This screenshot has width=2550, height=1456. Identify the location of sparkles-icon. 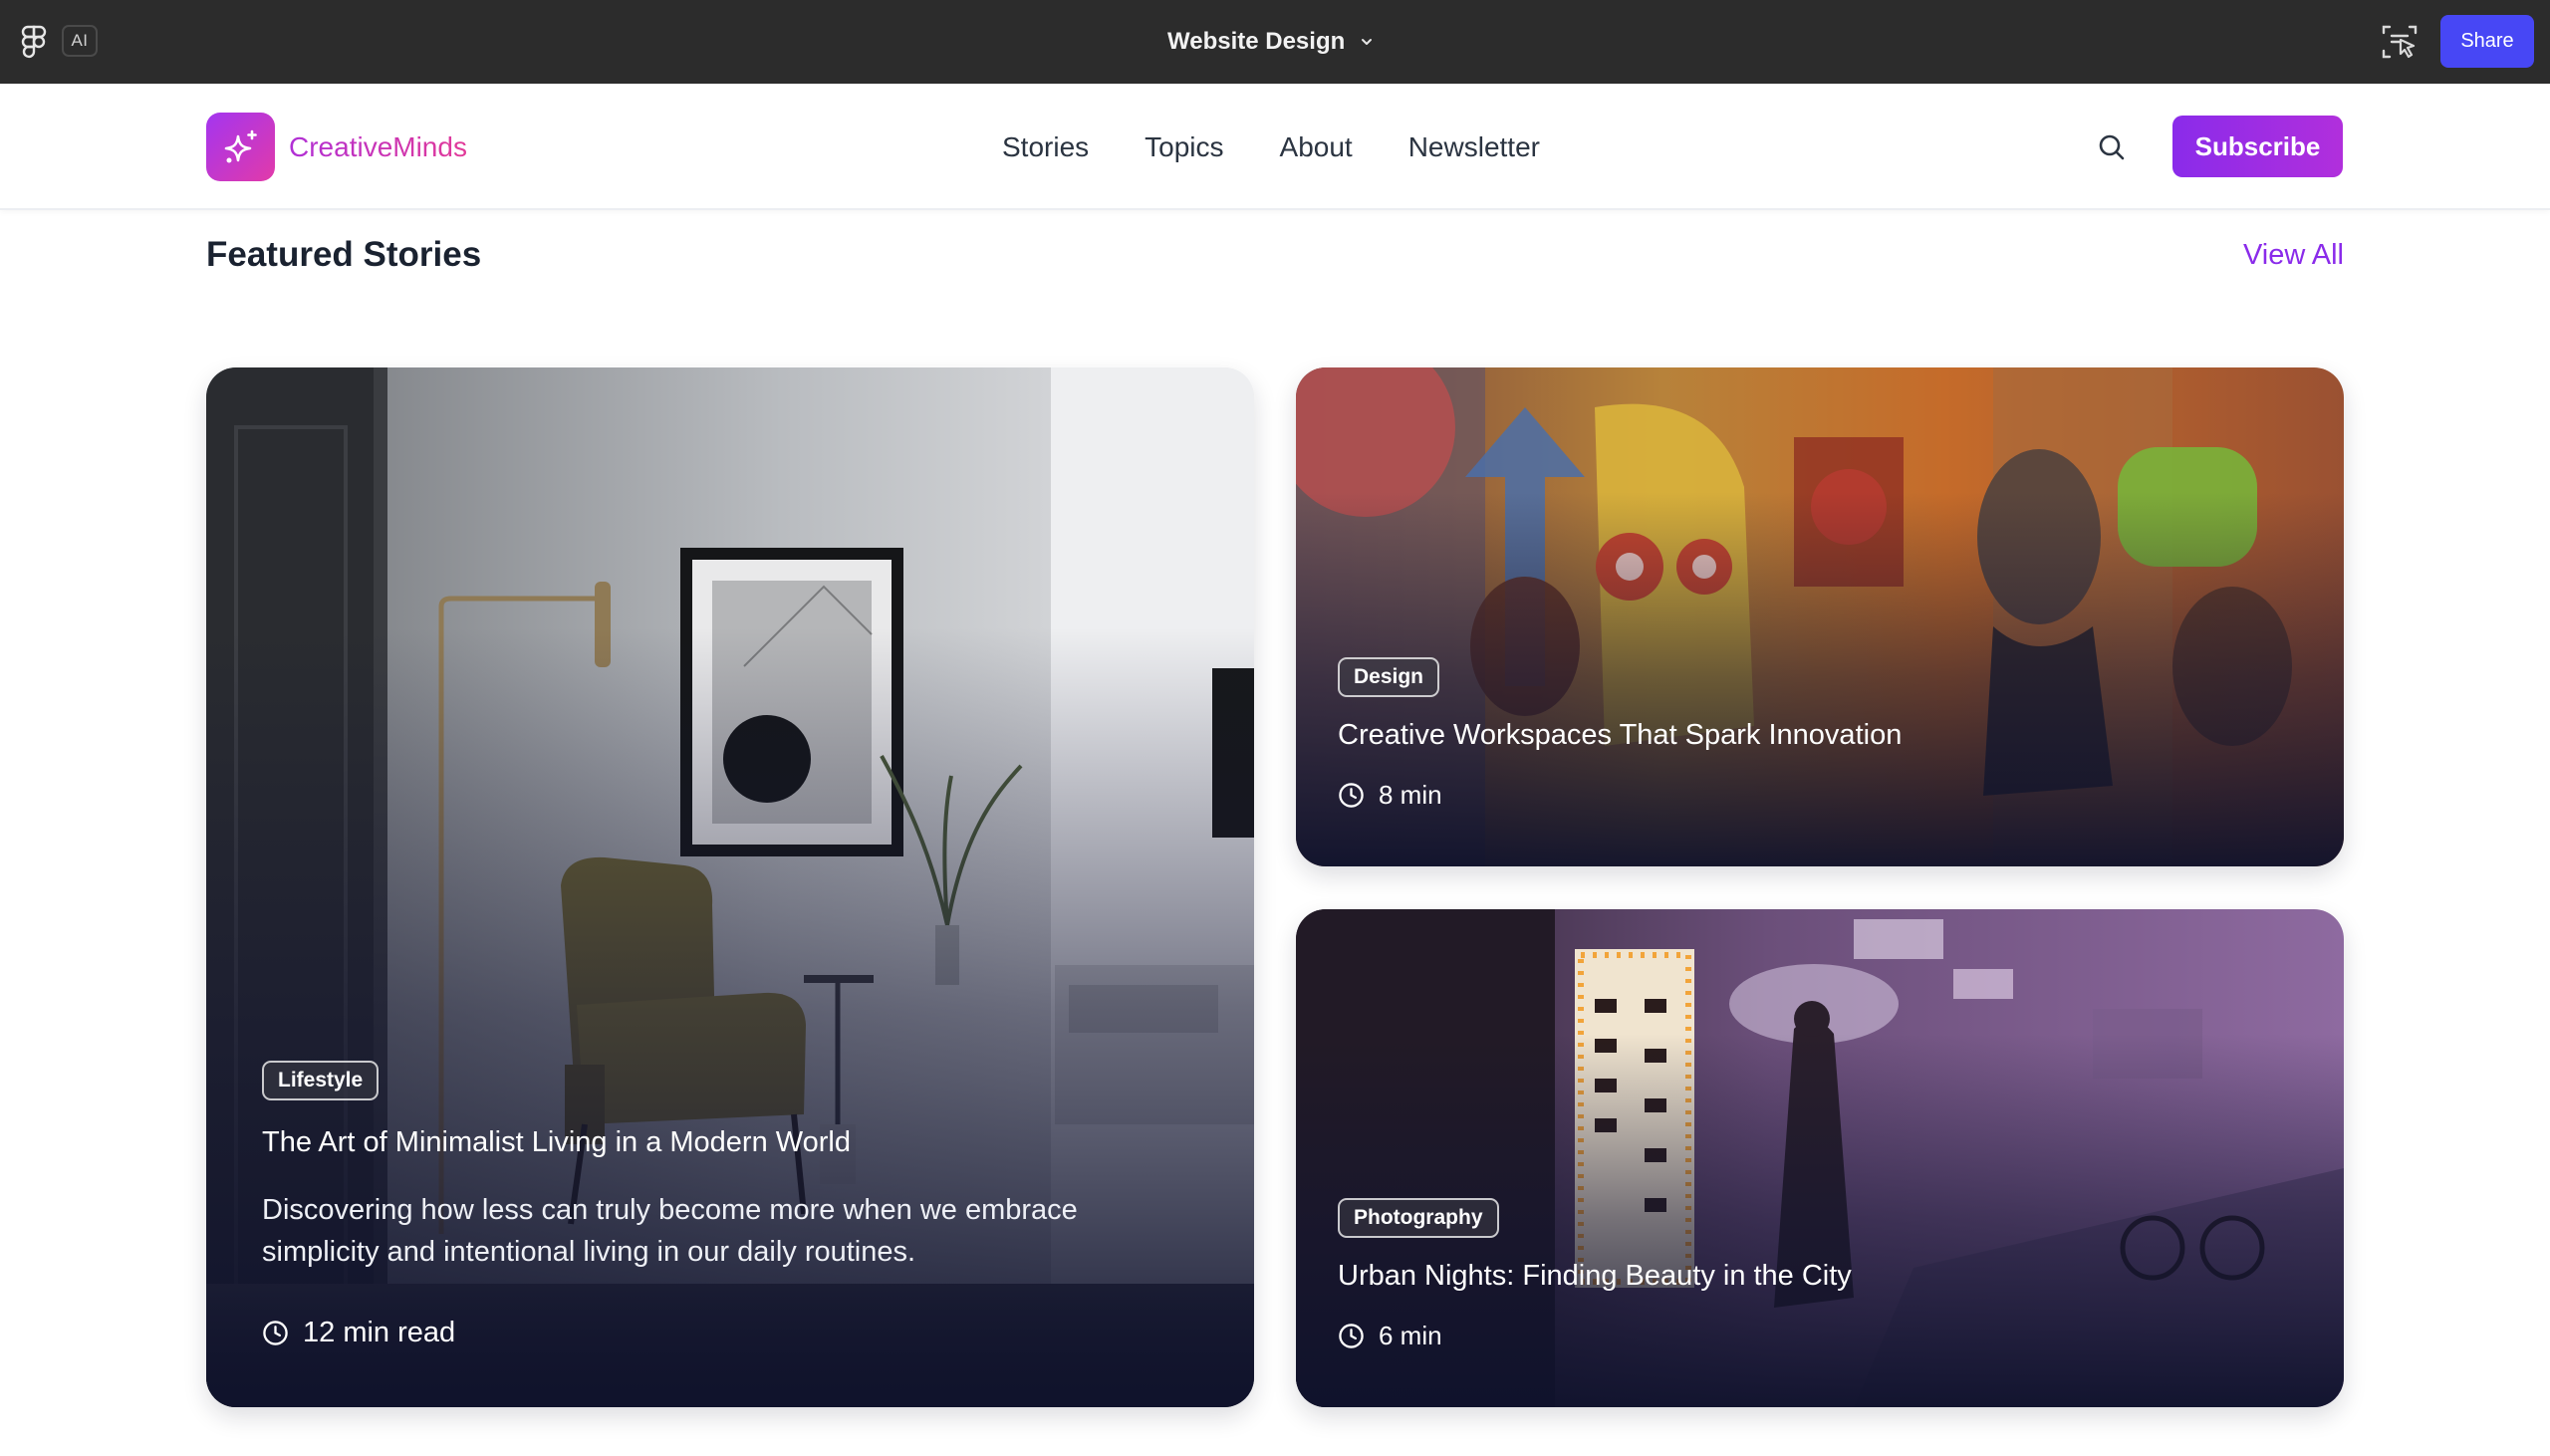
(240, 145).